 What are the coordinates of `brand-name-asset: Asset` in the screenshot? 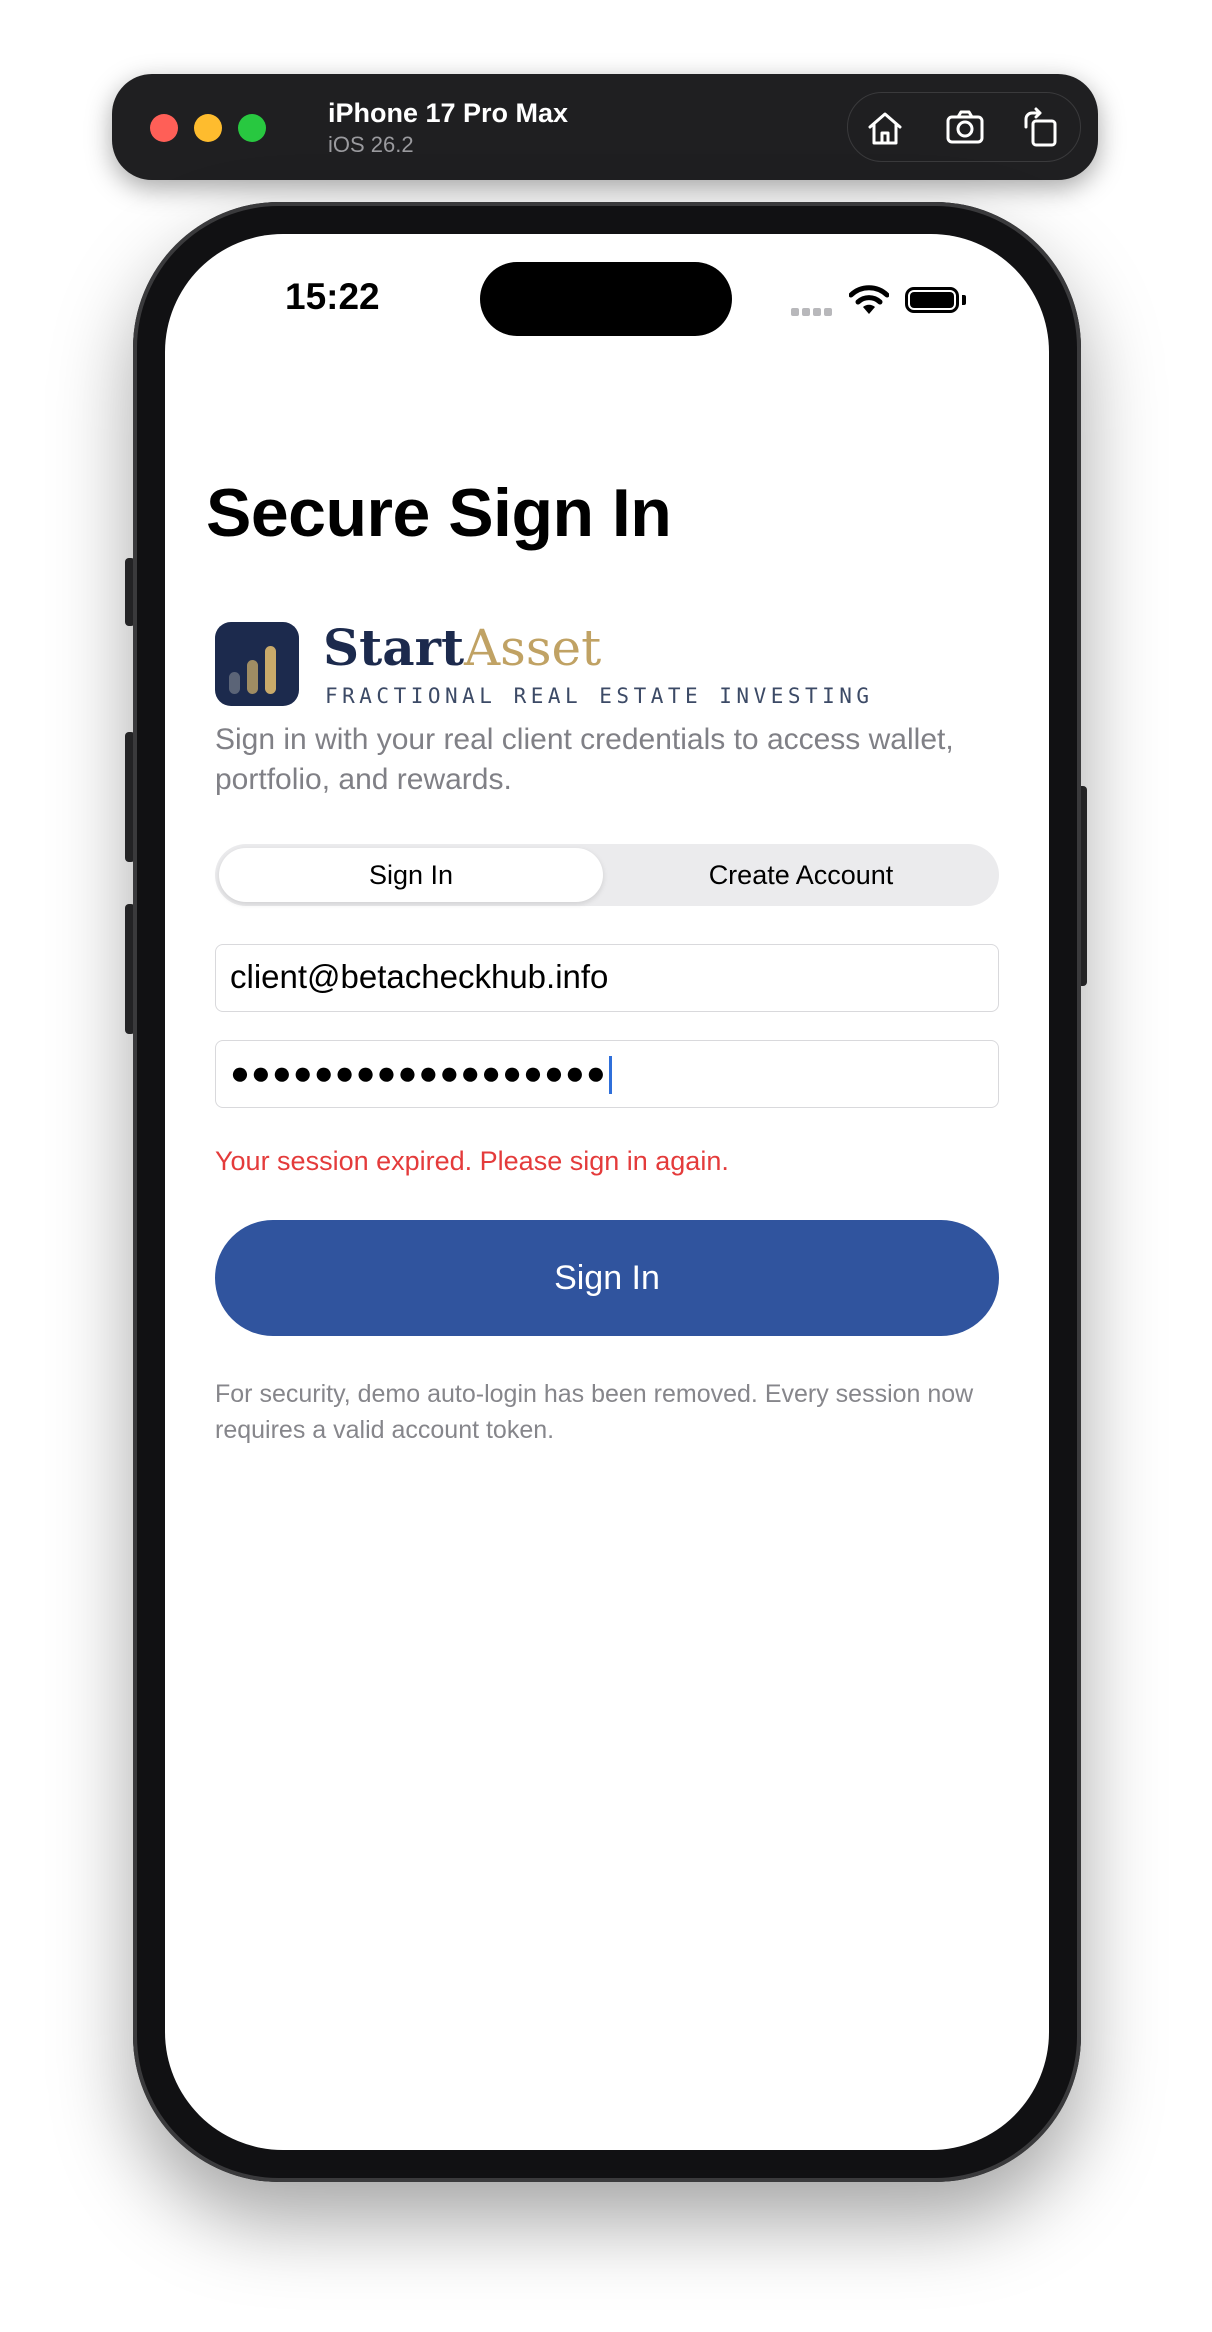 It's located at (533, 648).